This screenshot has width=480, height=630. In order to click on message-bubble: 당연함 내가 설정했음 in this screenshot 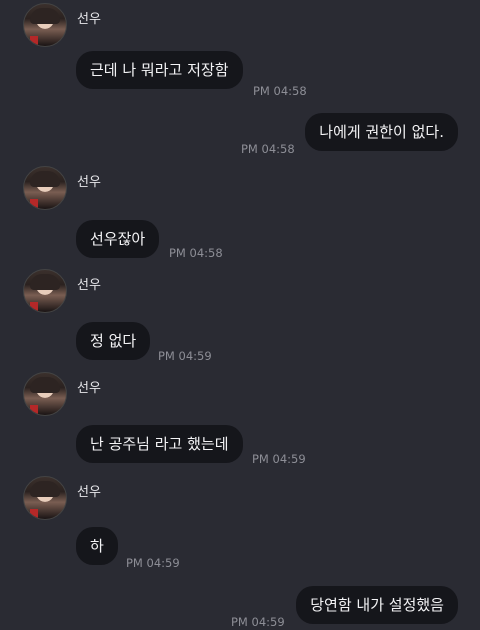, I will do `click(377, 605)`.